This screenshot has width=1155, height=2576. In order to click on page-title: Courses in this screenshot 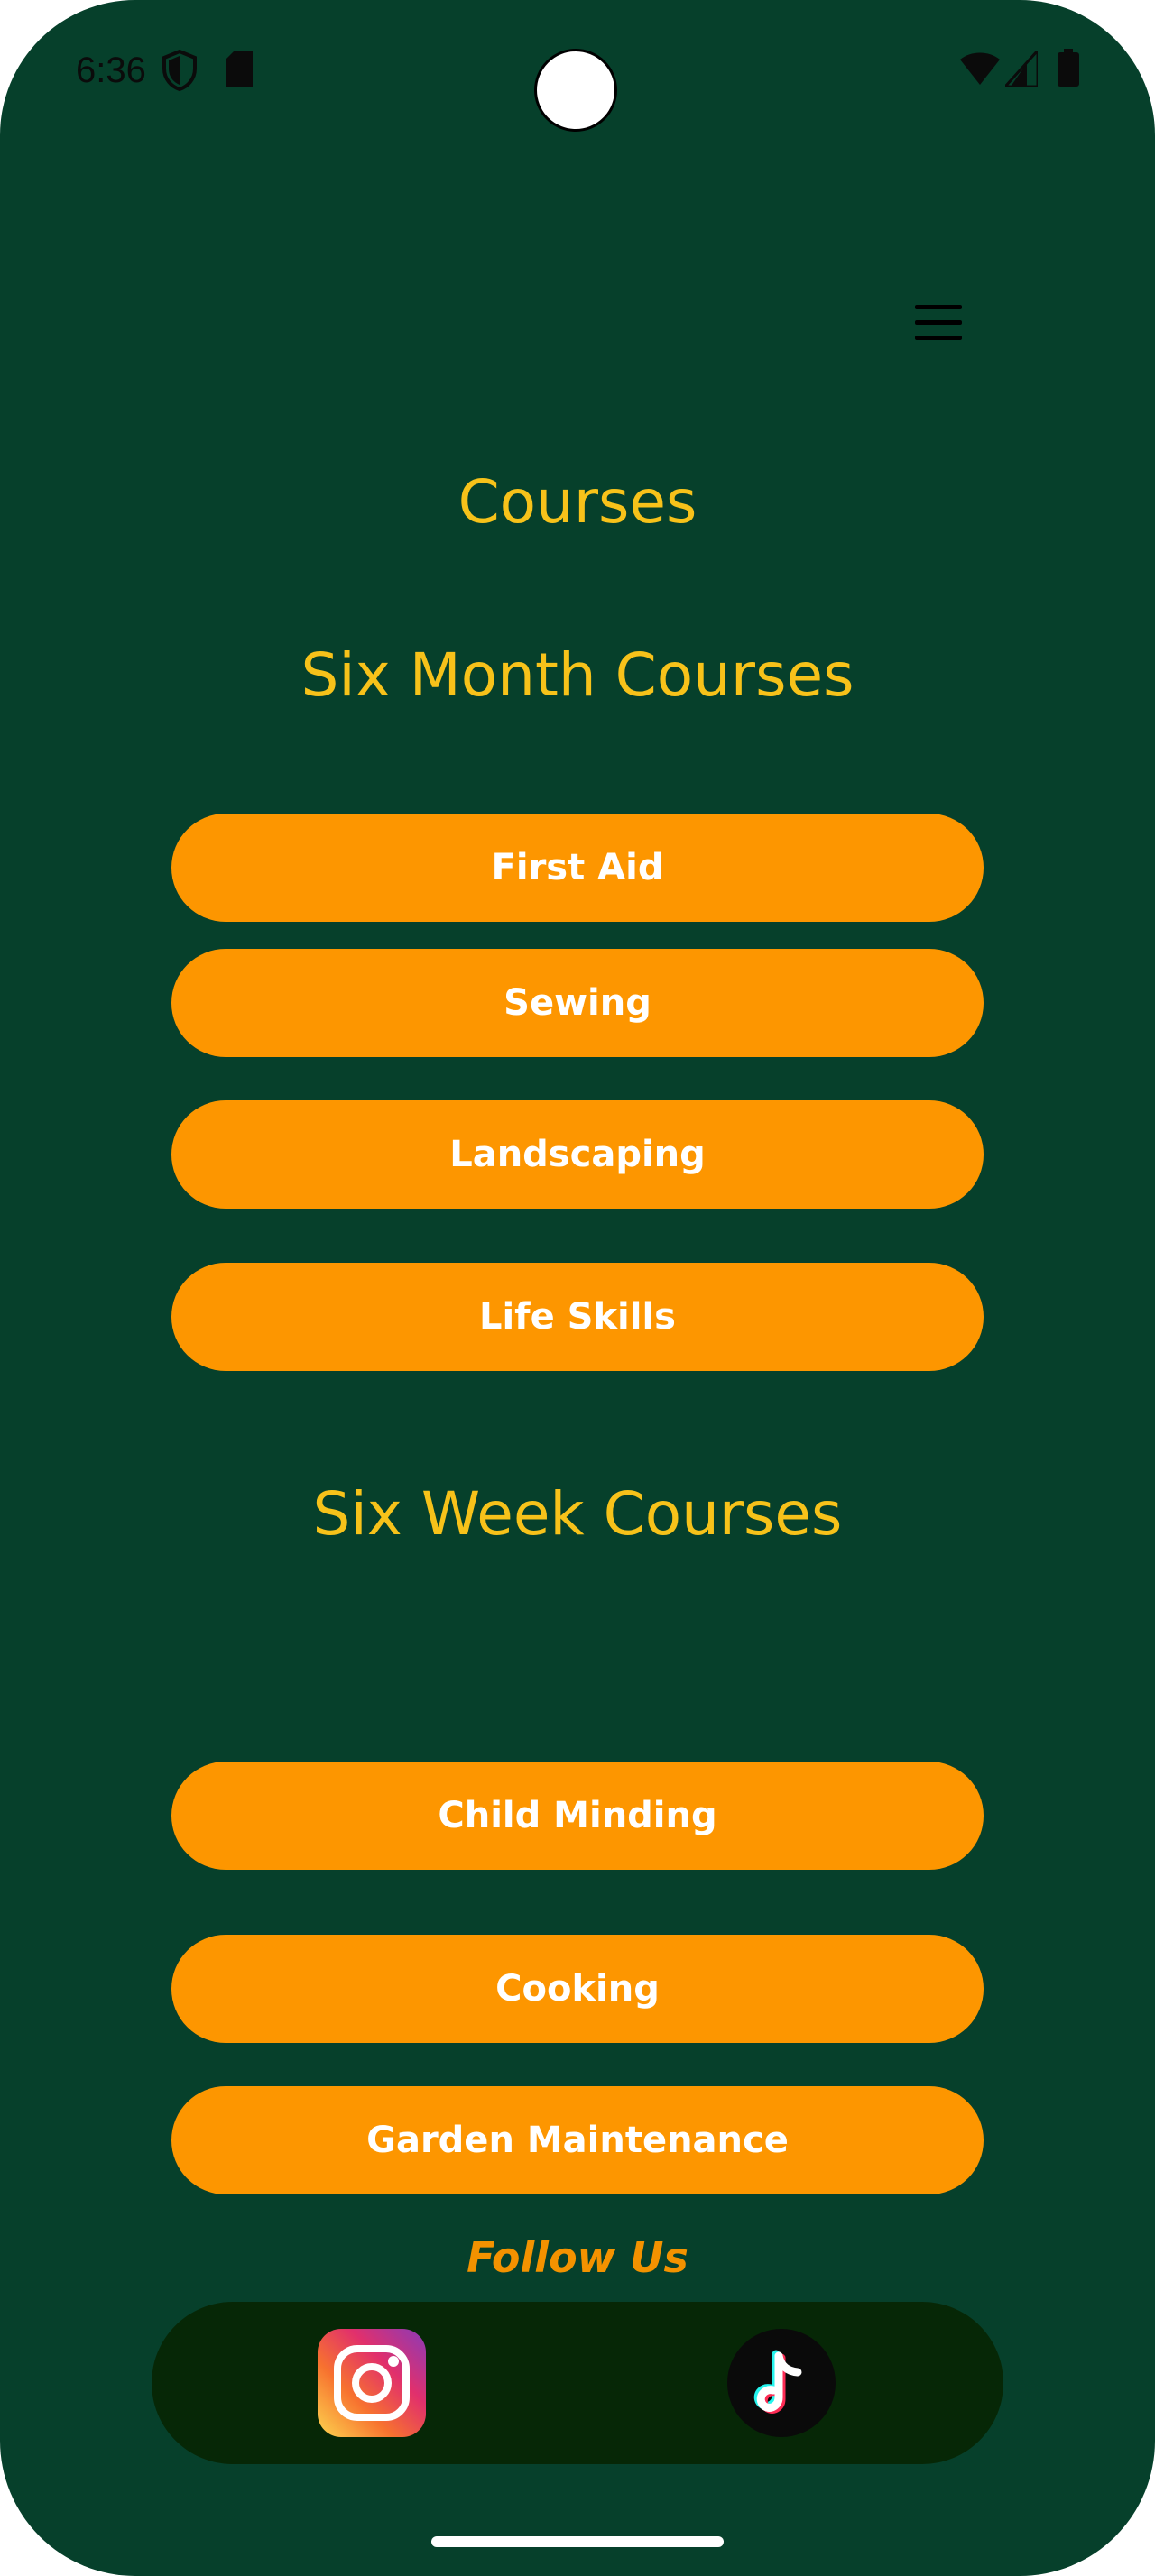, I will do `click(577, 502)`.